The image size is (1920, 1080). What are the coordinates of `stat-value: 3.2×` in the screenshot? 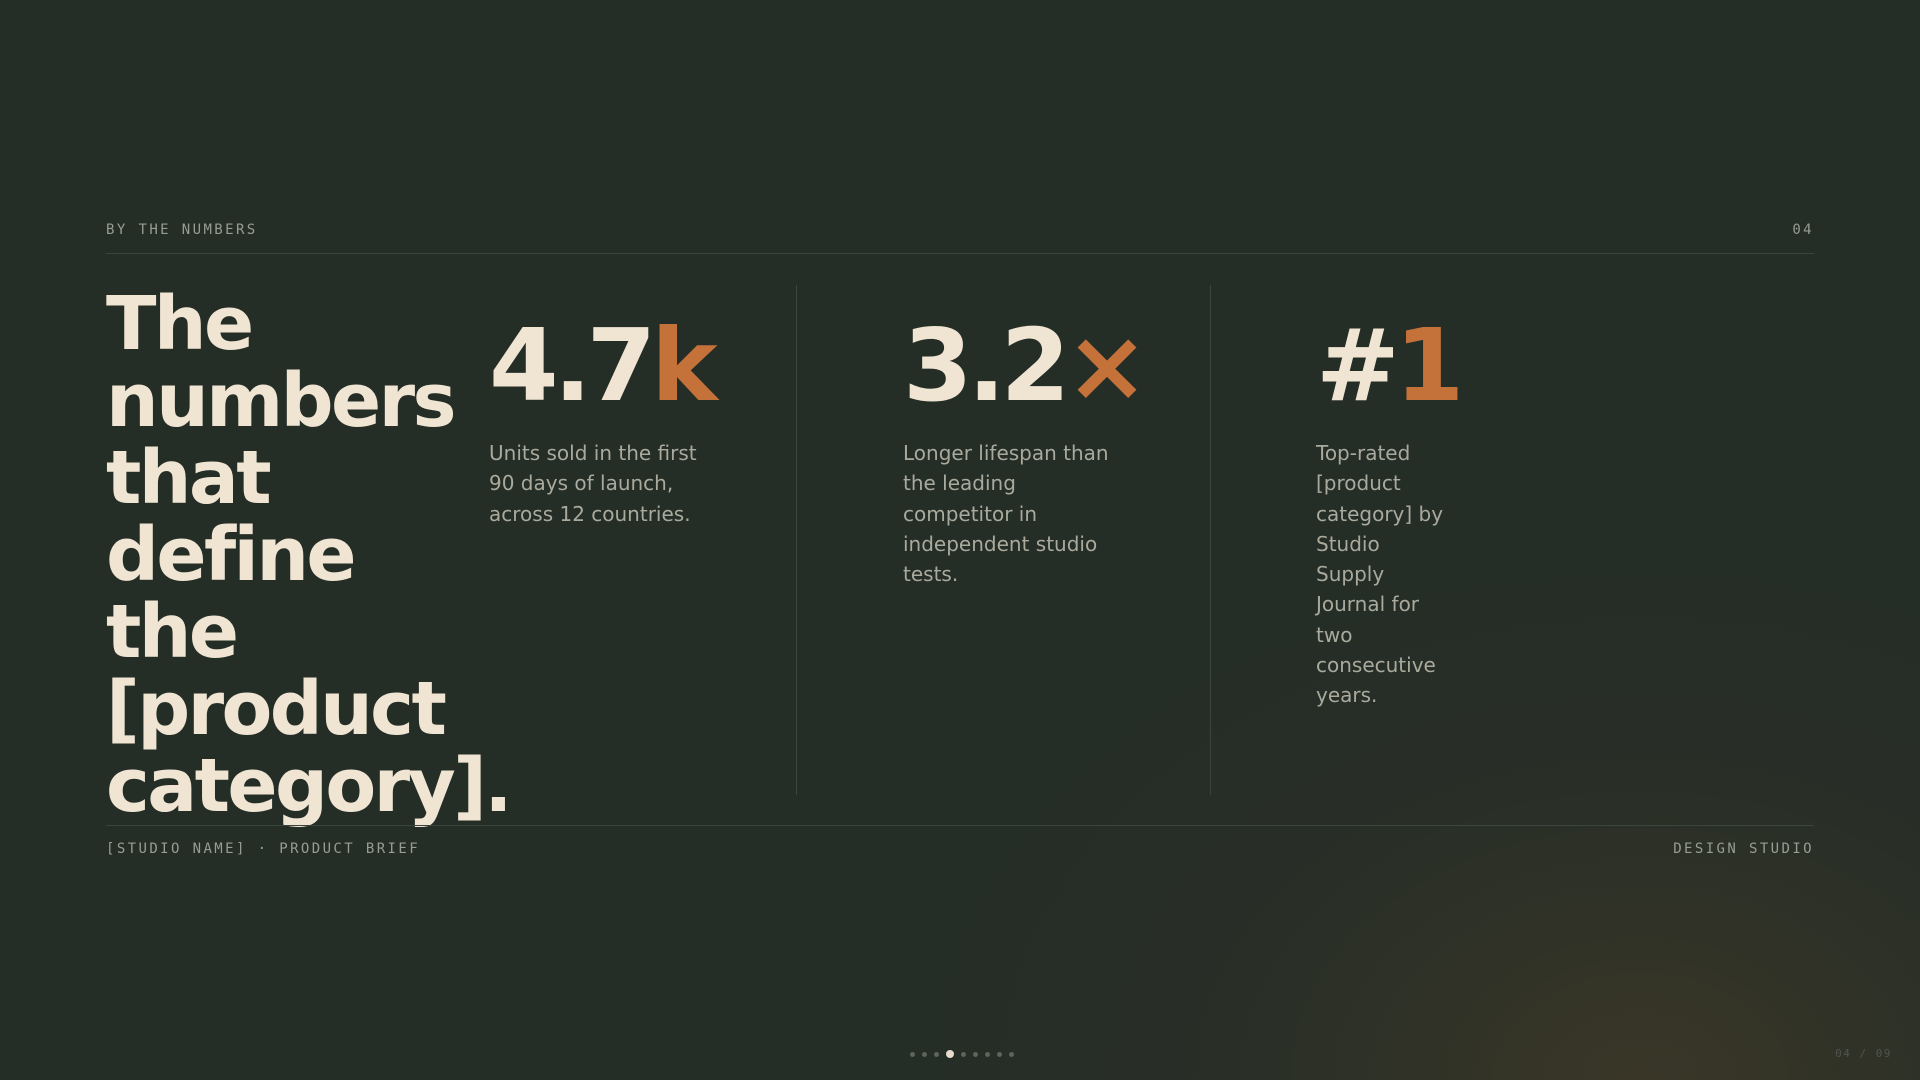 It's located at (1026, 366).